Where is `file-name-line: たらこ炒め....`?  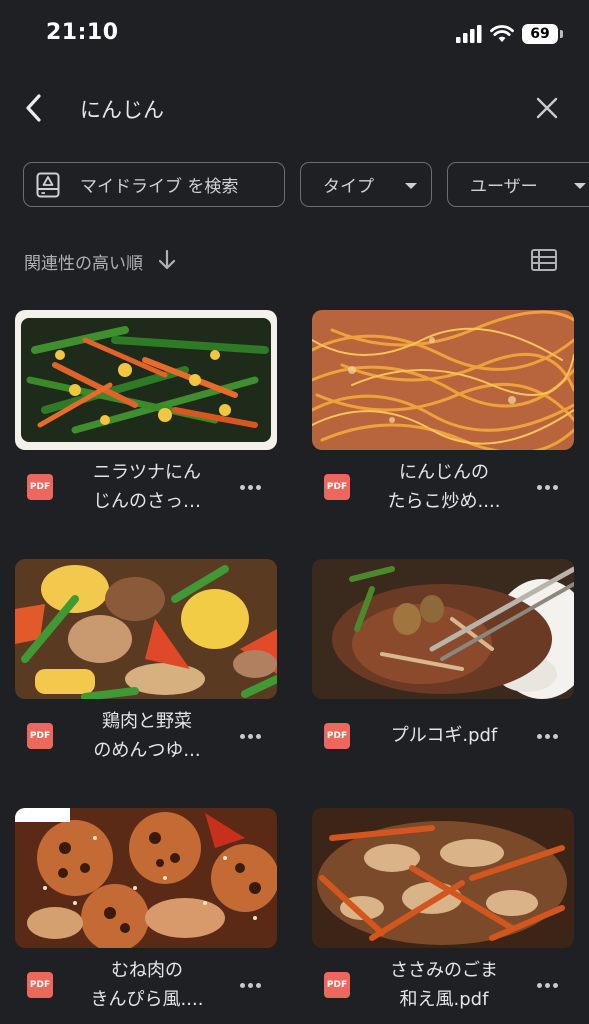 file-name-line: たらこ炒め.... is located at coordinates (444, 501).